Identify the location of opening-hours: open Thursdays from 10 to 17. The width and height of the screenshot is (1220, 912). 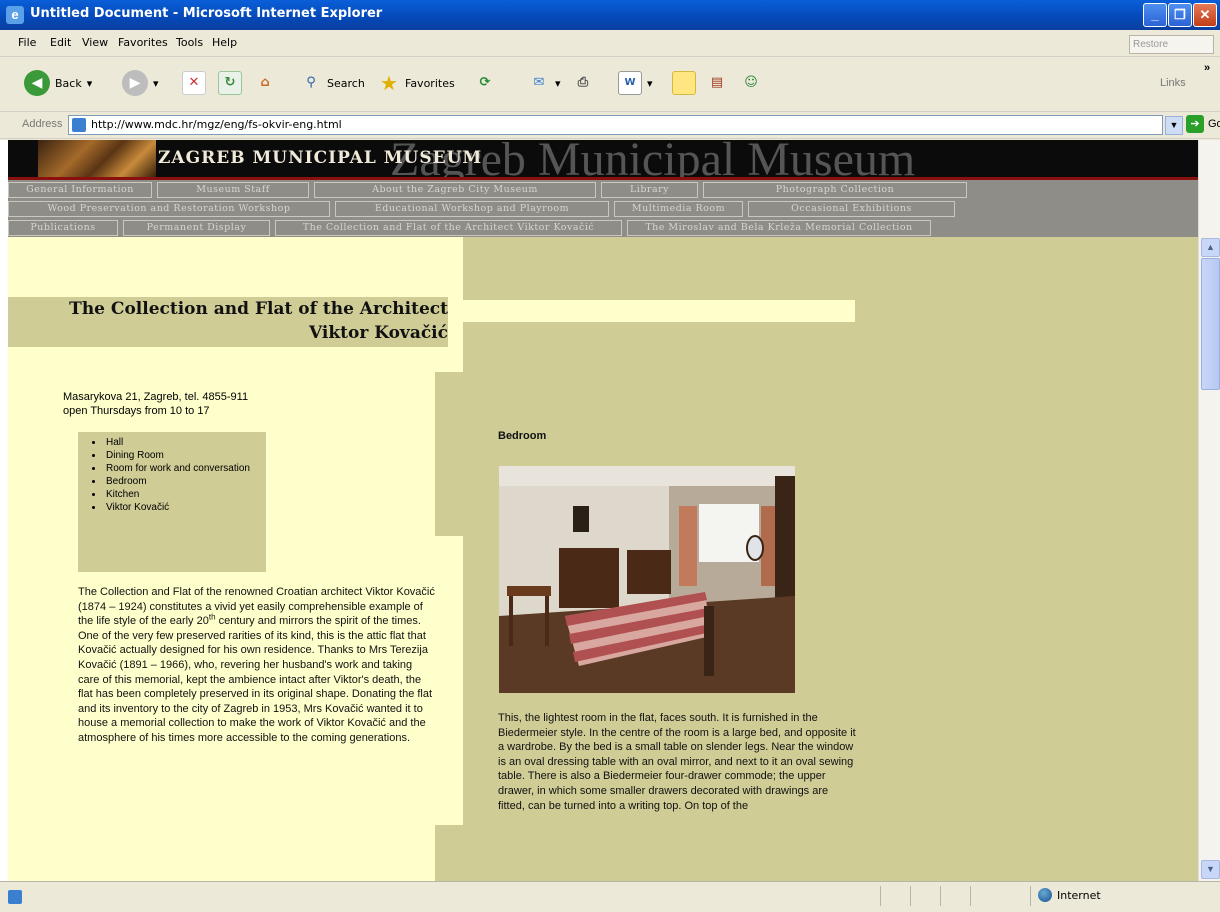
(136, 411).